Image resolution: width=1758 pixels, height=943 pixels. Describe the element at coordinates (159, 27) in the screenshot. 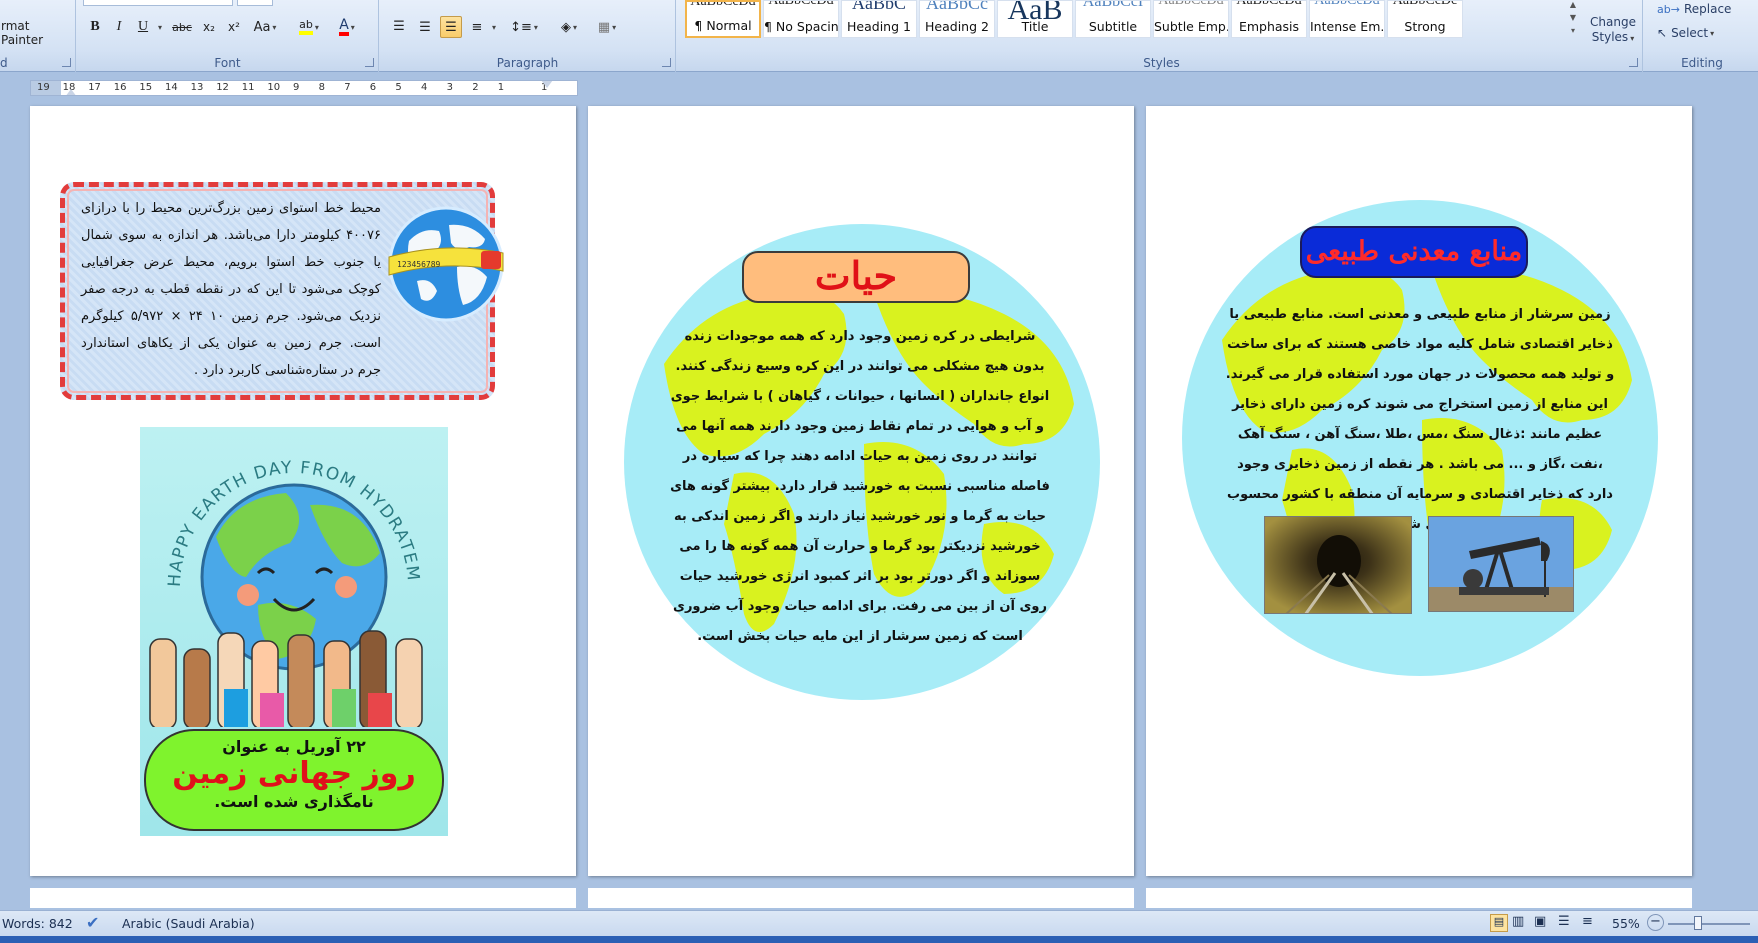

I see `underline-dropdown-icon: ▾` at that location.